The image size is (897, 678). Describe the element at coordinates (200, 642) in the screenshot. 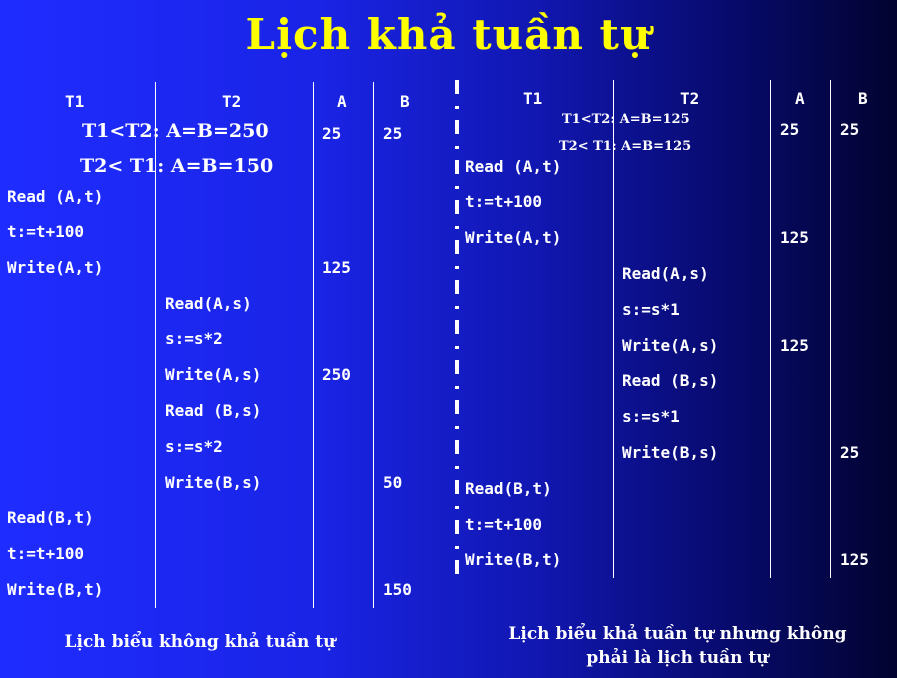

I see `left-caption: Lịch biểu không khả tuần tự` at that location.